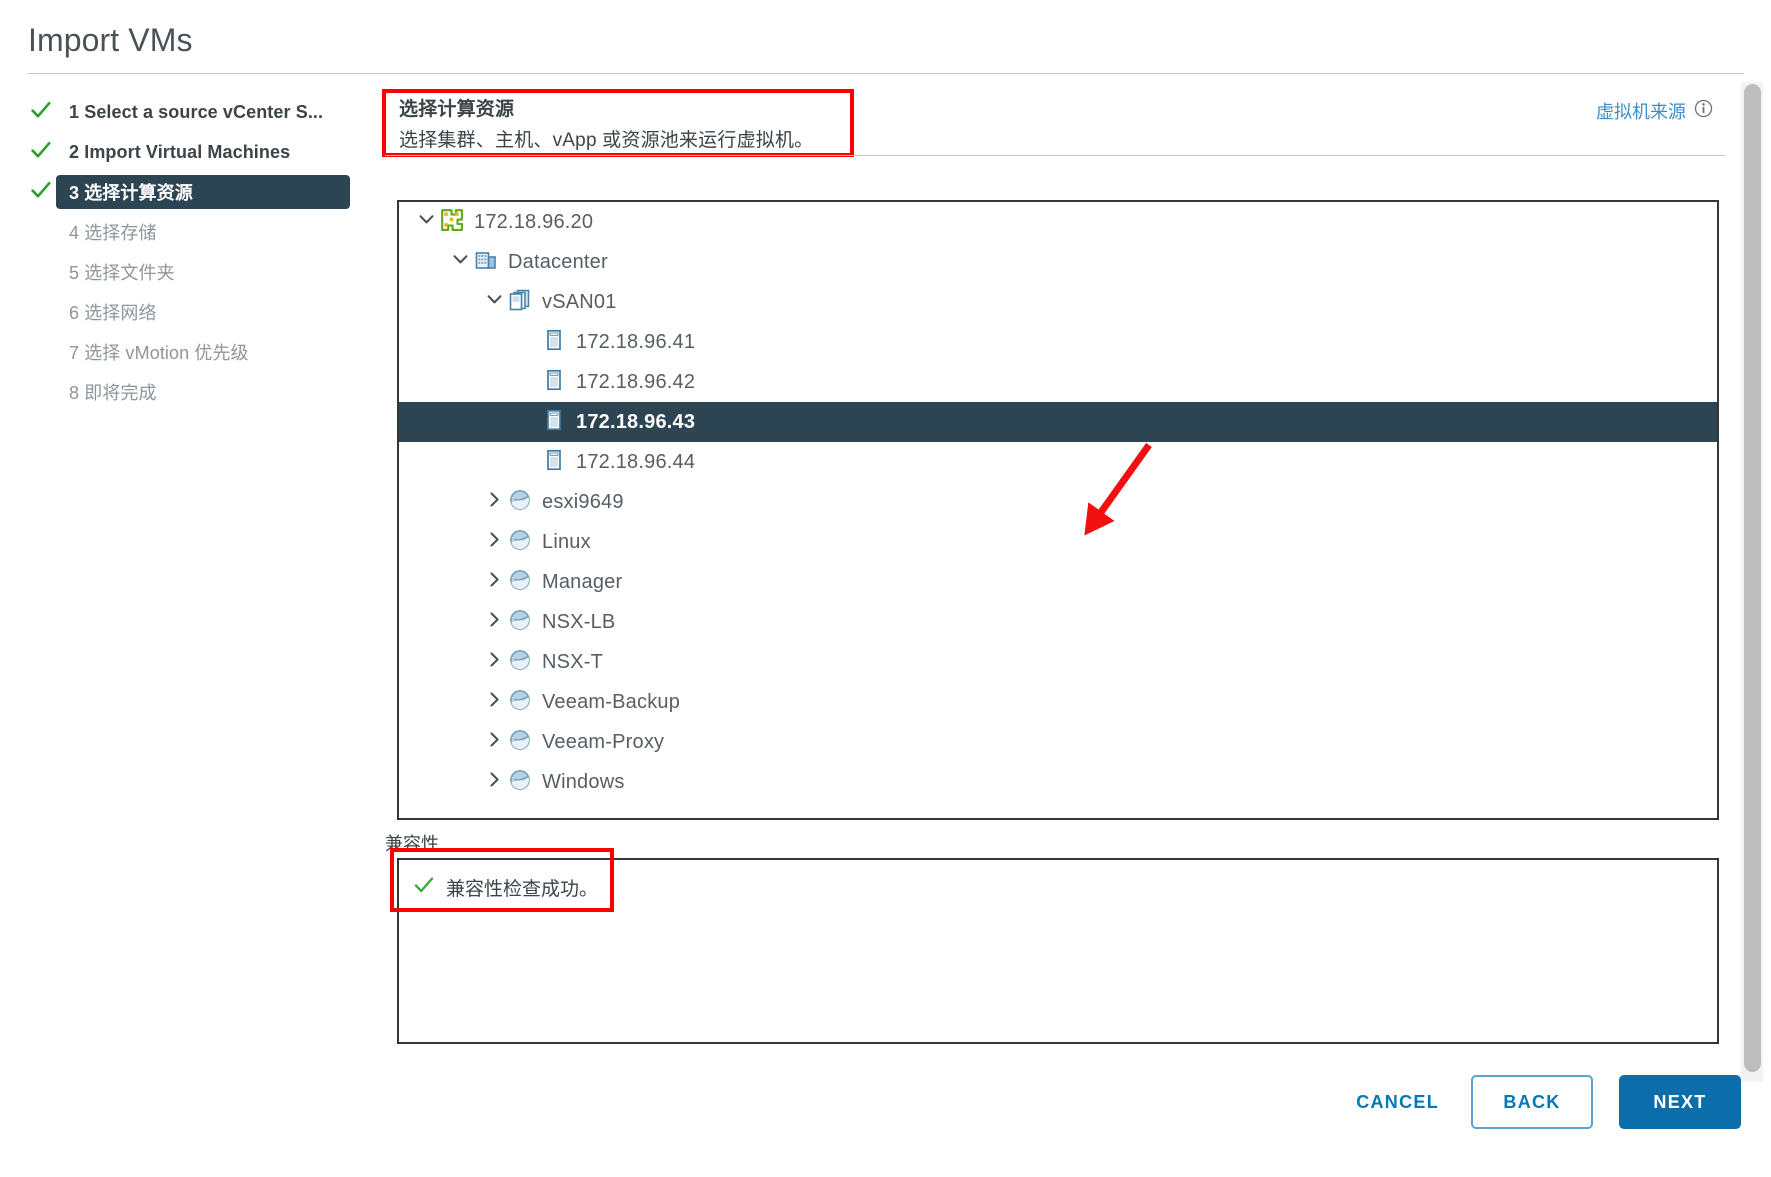 The height and width of the screenshot is (1177, 1771). What do you see at coordinates (522, 889) in the screenshot?
I see `compatibility-status-text: 兼容性检查成功。` at bounding box center [522, 889].